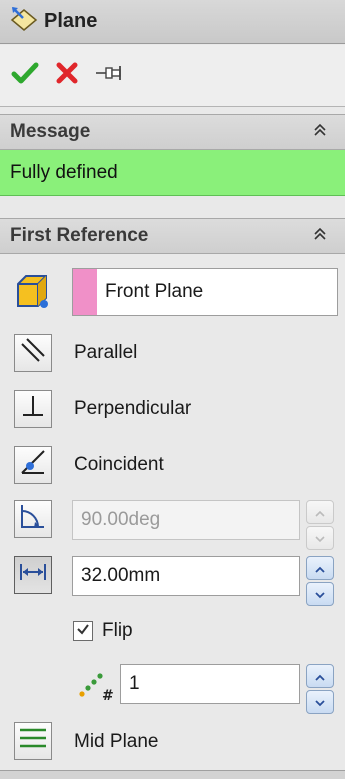 Image resolution: width=345 pixels, height=779 pixels. Describe the element at coordinates (172, 774) in the screenshot. I see `panel-bottom-edge` at that location.